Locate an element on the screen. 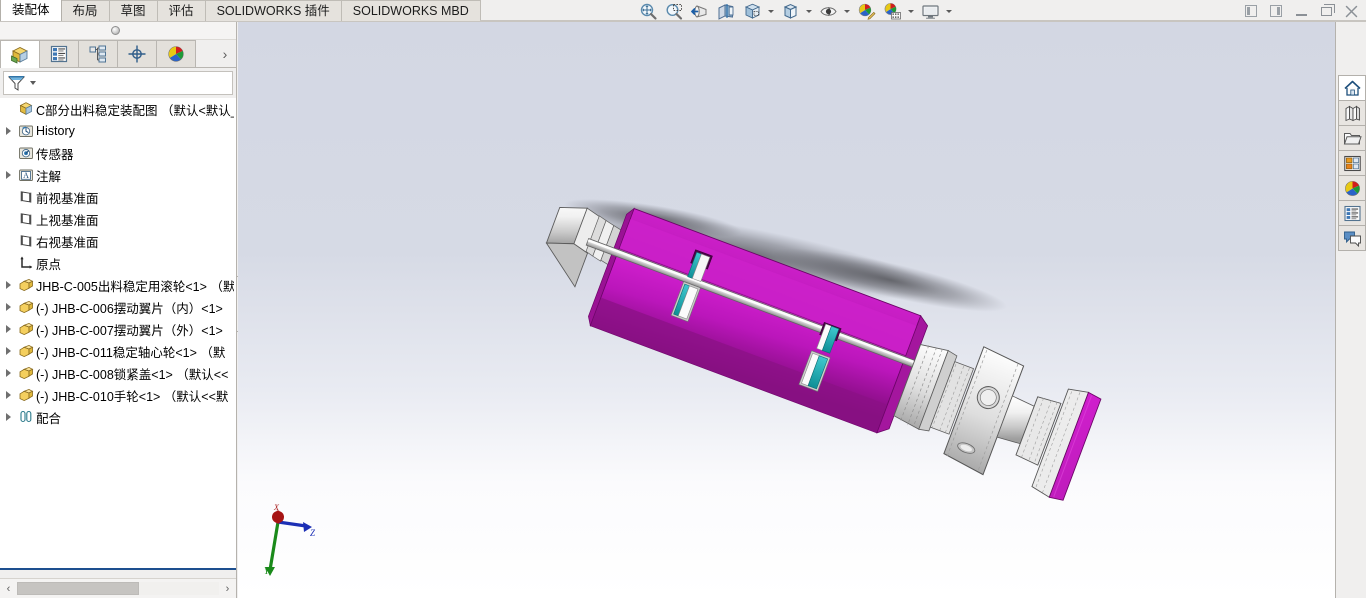 The image size is (1366, 598). tree-item-origin: 原点 is located at coordinates (118, 263).